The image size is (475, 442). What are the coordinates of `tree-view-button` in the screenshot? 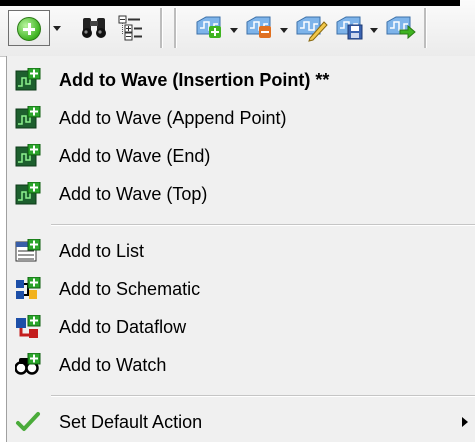 It's located at (130, 30).